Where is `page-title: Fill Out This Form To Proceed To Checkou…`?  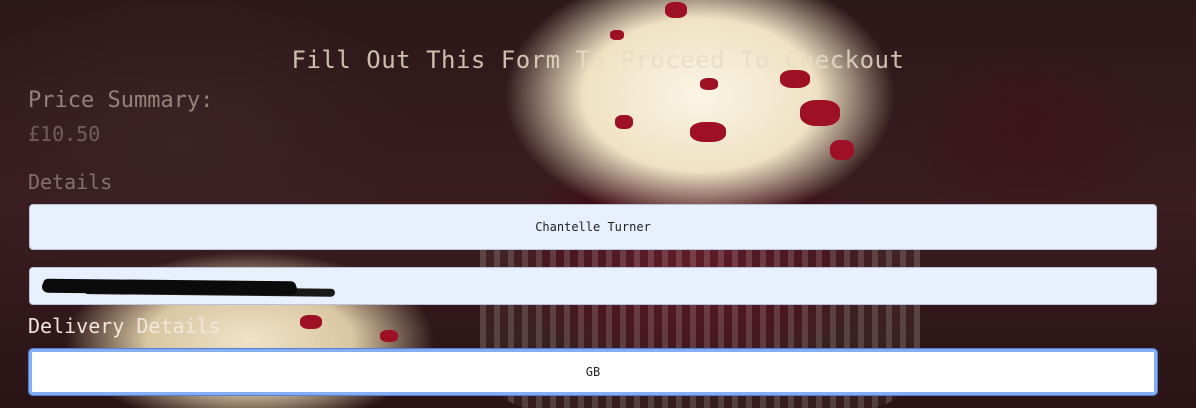
page-title: Fill Out This Form To Proceed To Checkou… is located at coordinates (598, 60).